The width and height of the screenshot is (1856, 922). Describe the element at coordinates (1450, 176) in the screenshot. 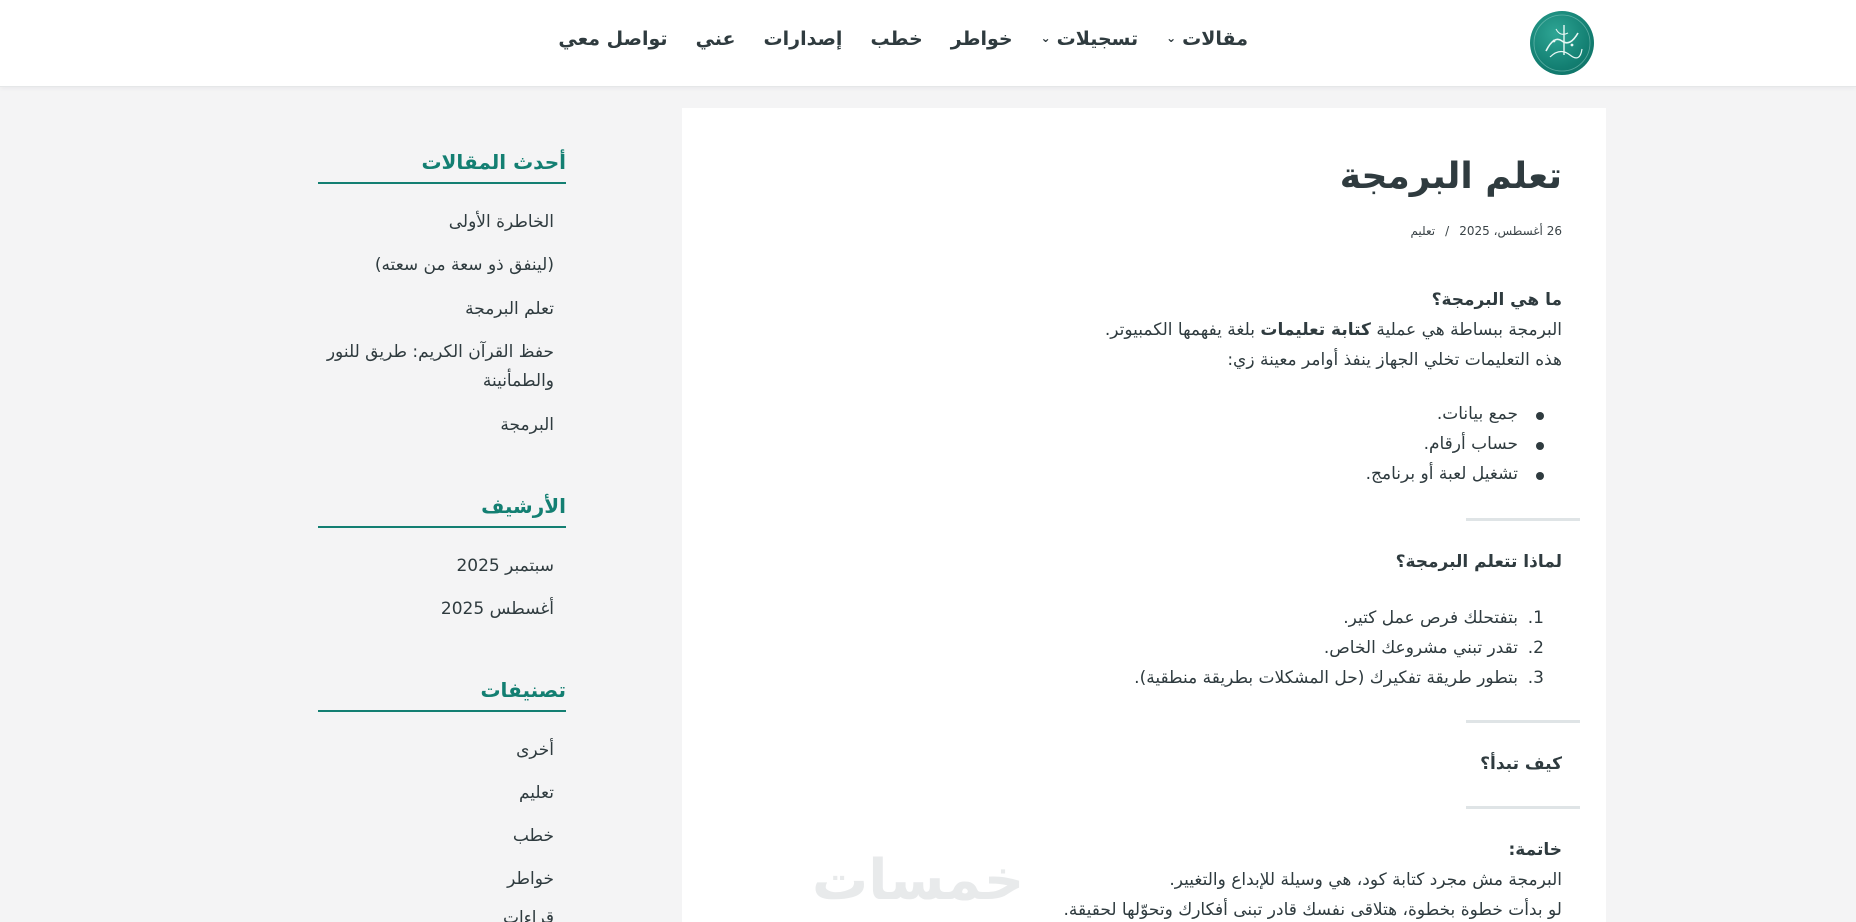

I see `article-title: تعلم البرمجة` at that location.